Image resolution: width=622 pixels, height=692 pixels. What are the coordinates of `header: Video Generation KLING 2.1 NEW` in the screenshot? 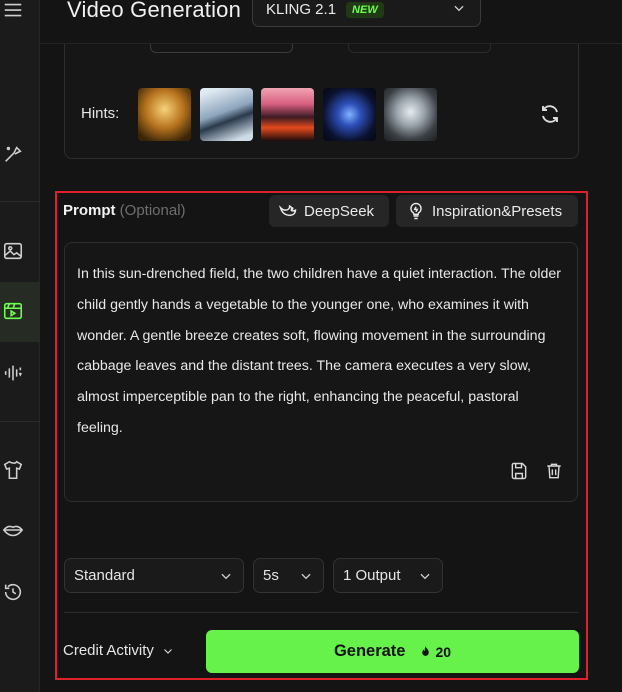 It's located at (331, 22).